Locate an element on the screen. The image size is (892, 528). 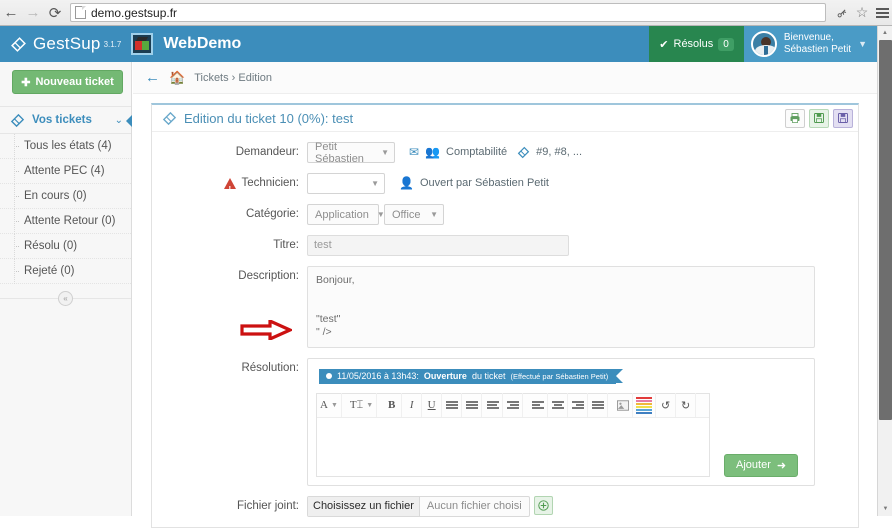
choose-file-button: Choisissez un fichier is located at coordinates (364, 506).